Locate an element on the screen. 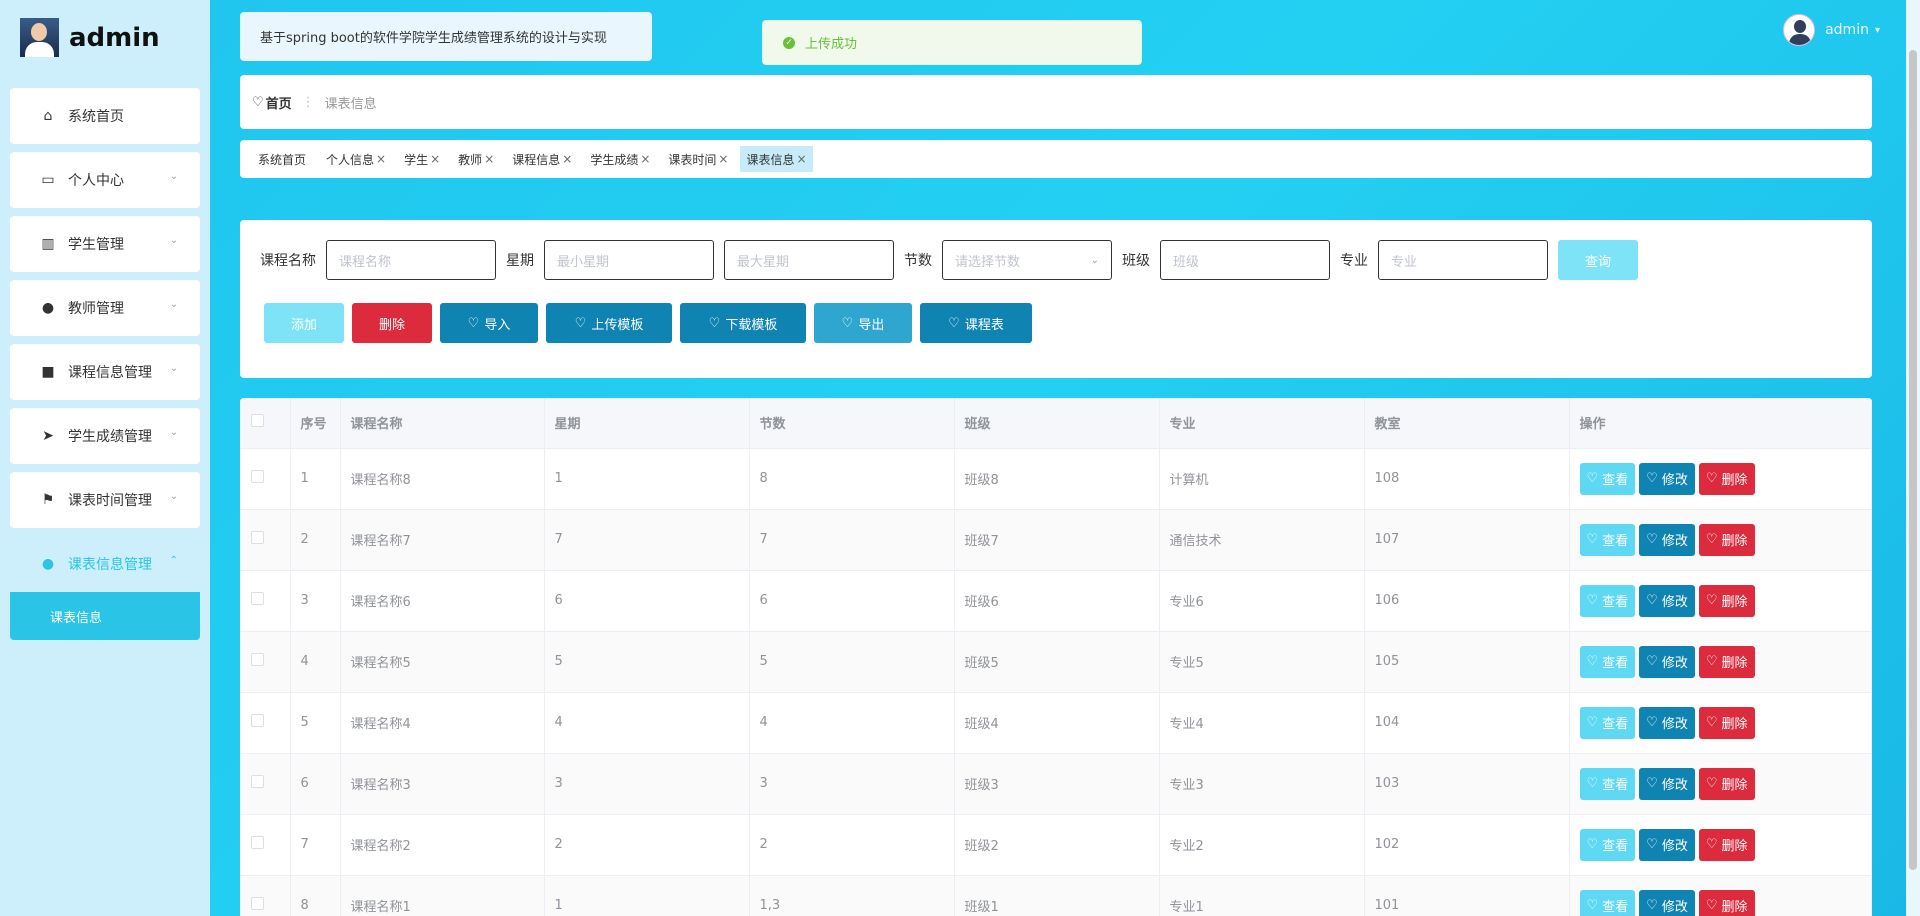  week-max-input: 最大星期 is located at coordinates (809, 260).